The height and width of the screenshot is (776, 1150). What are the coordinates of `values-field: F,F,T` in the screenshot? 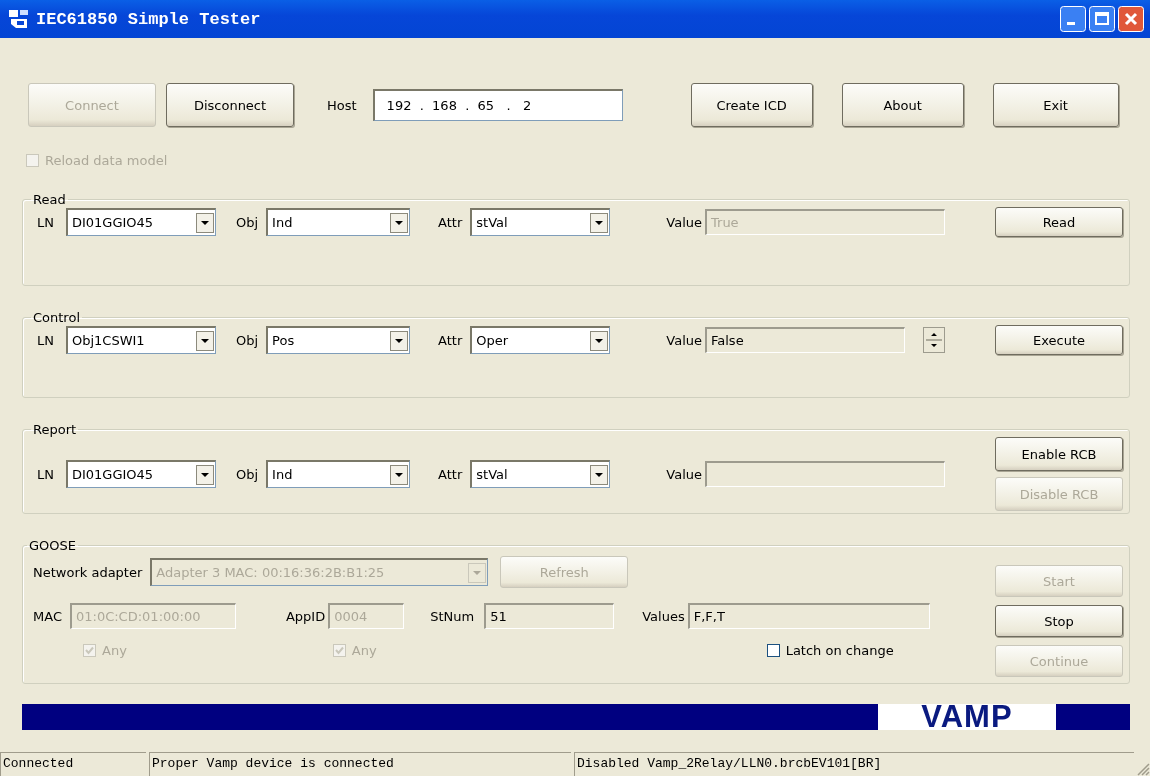 It's located at (808, 616).